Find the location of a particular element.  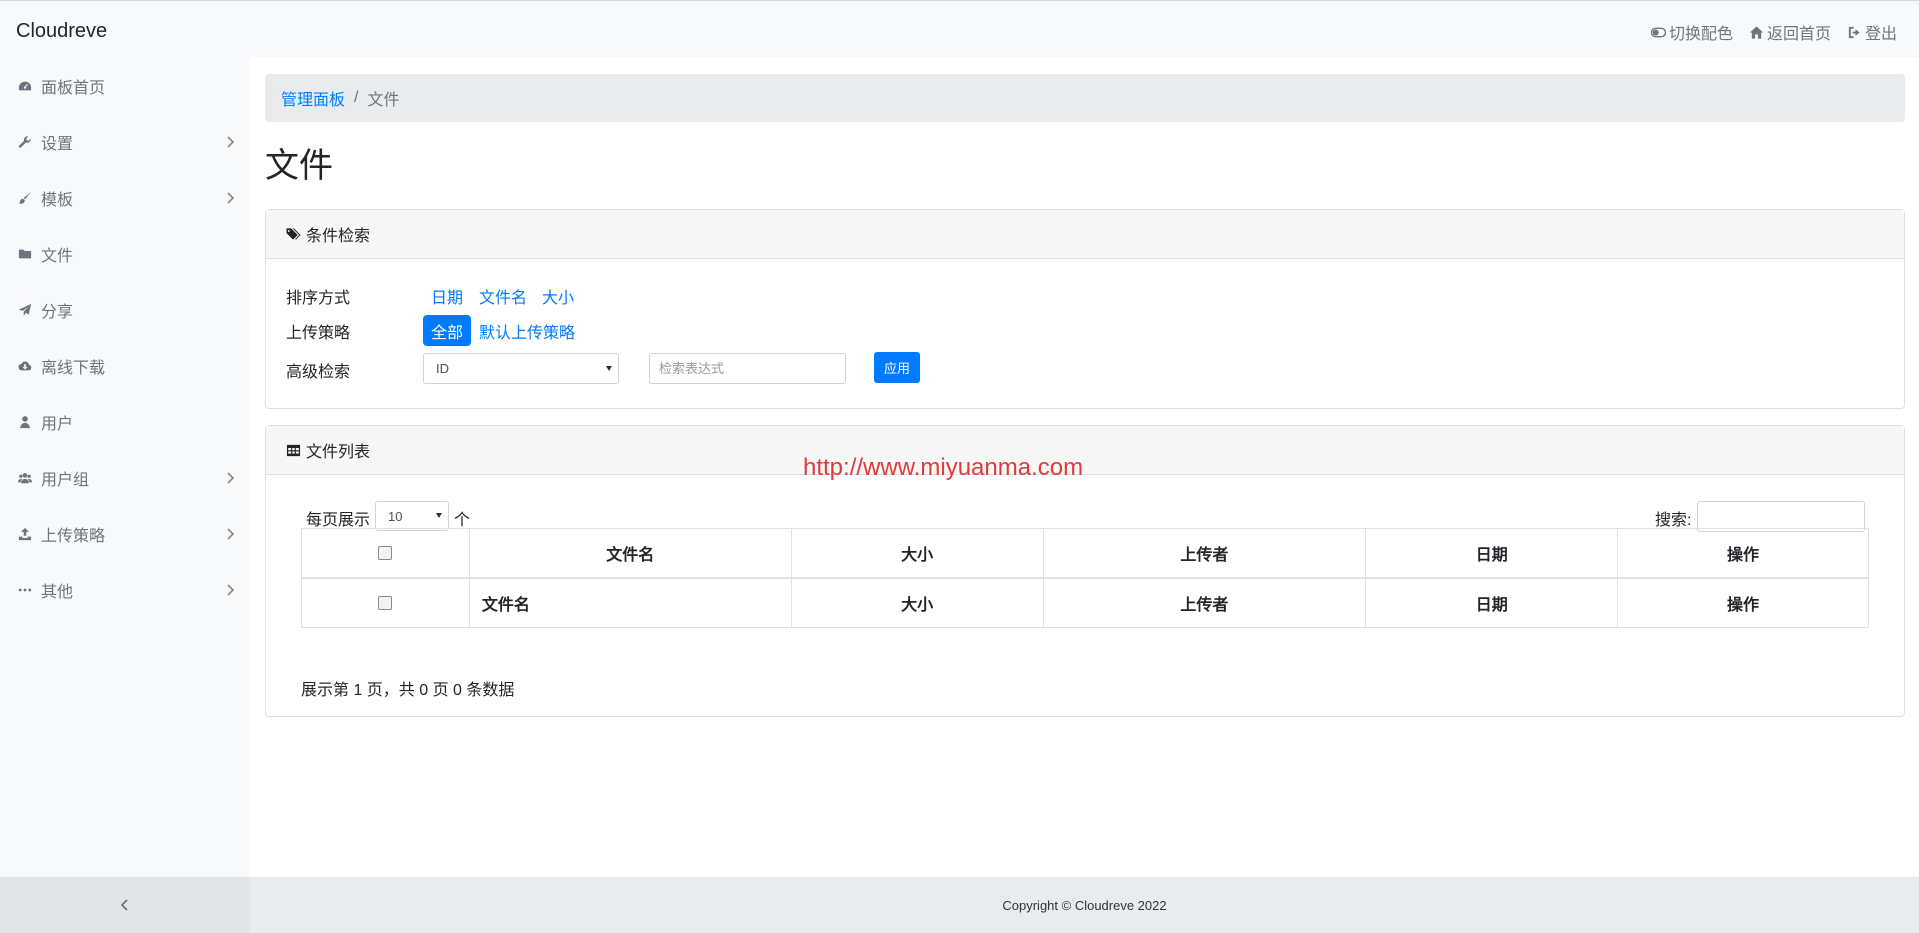

apply-button: 应用 is located at coordinates (897, 367).